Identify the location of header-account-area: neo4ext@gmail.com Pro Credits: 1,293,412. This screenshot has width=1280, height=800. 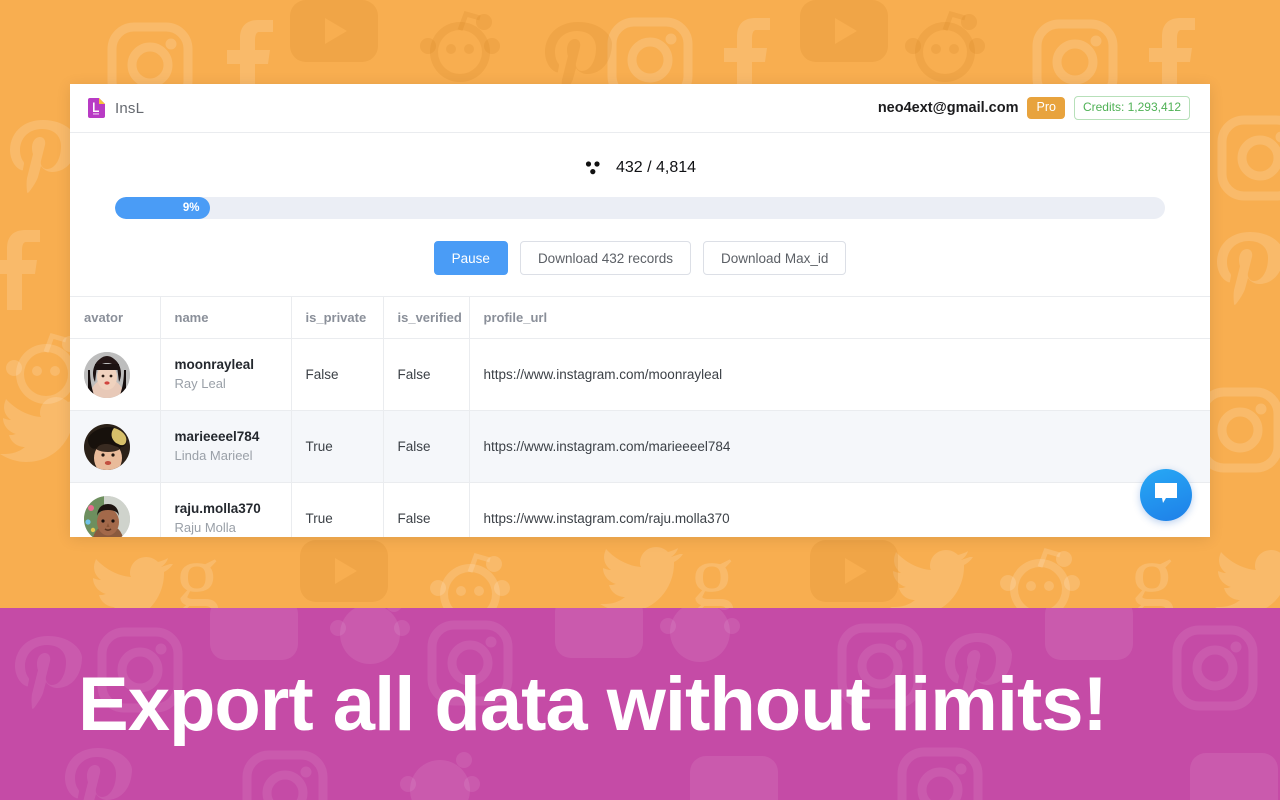
(1033, 108).